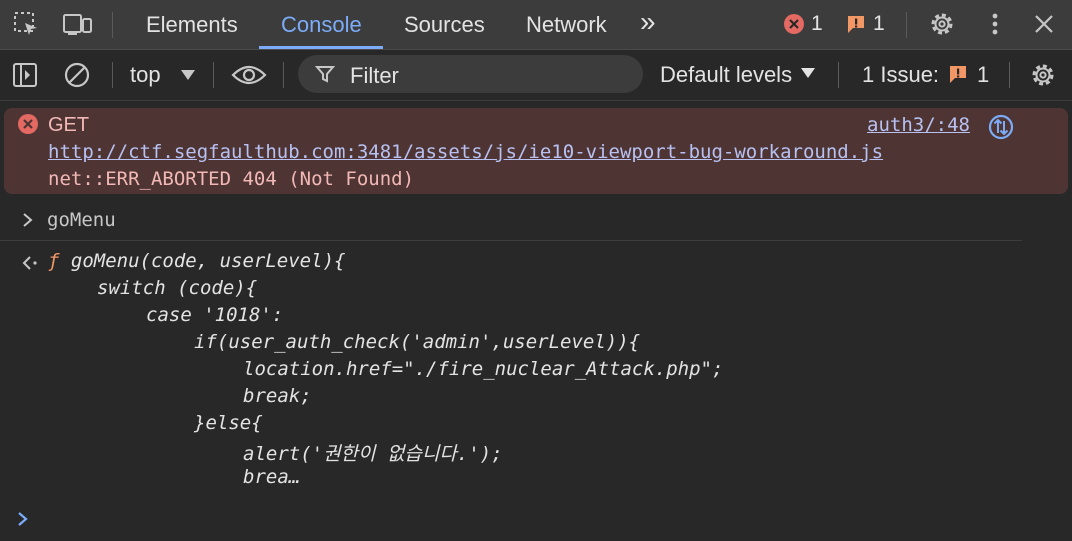  Describe the element at coordinates (794, 24) in the screenshot. I see `error-count-icon` at that location.